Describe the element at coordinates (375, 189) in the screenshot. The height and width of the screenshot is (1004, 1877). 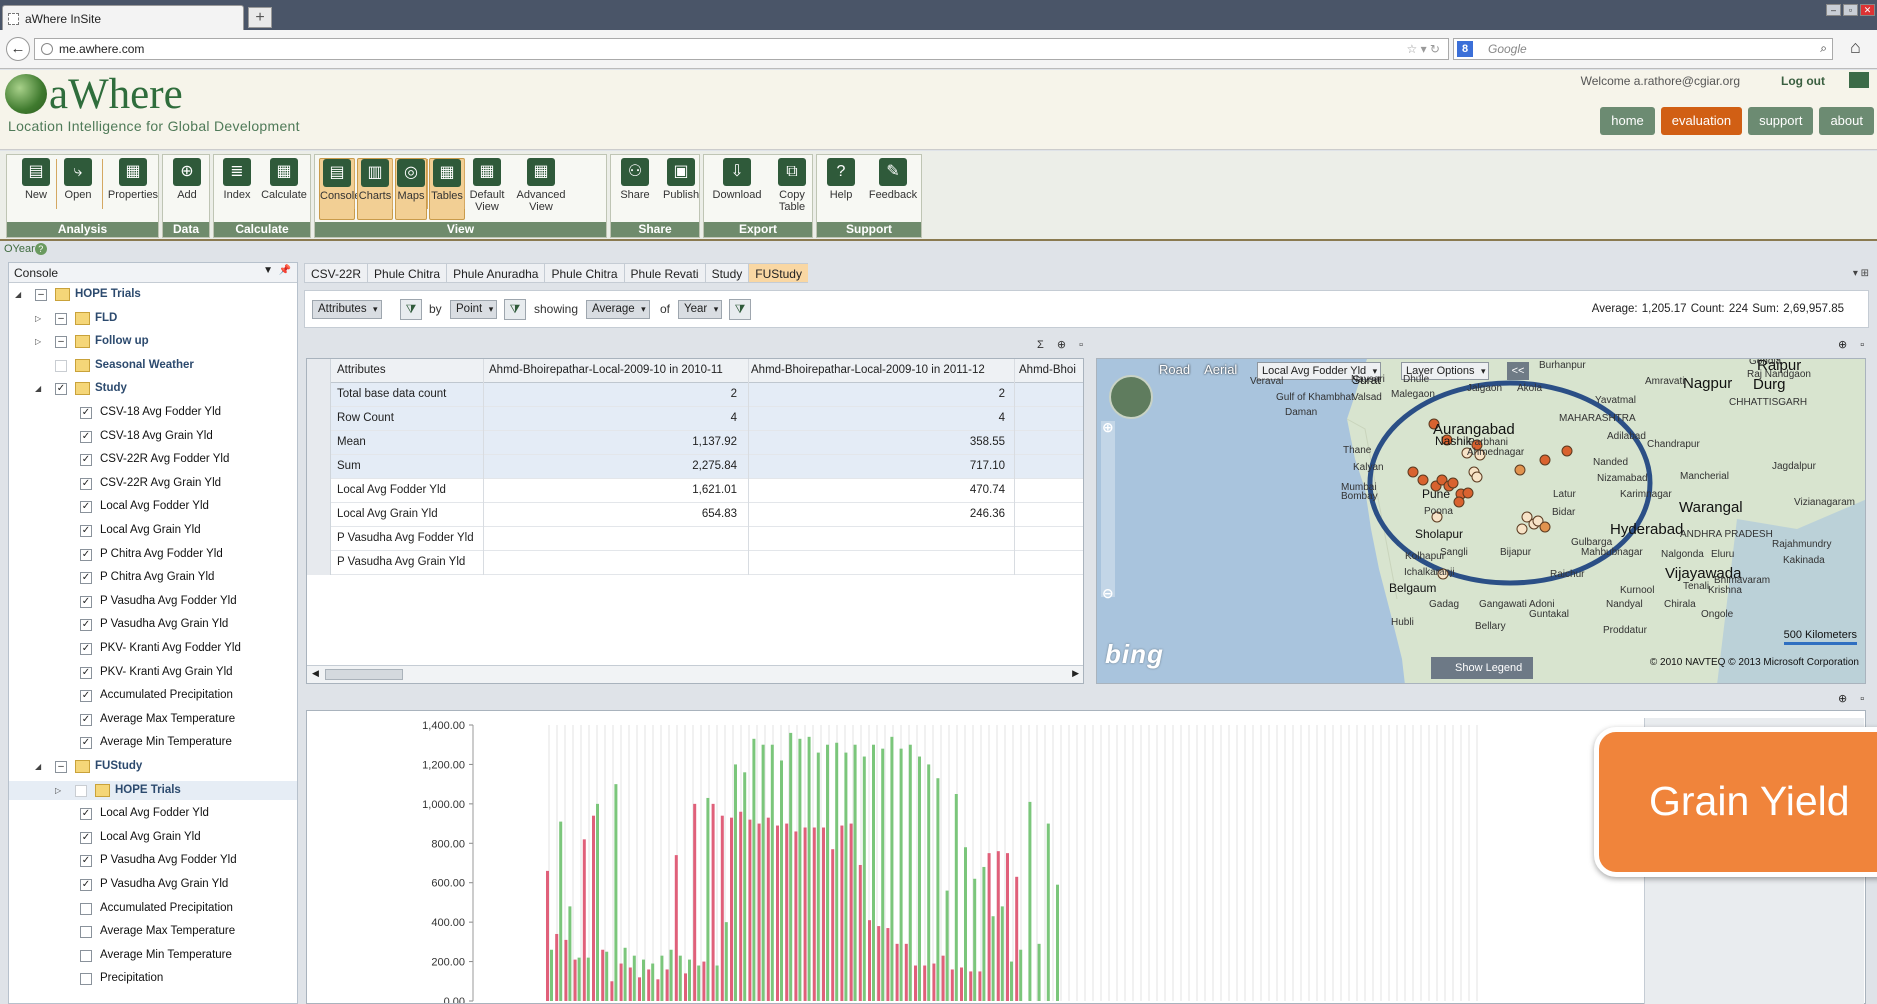
I see `charts-button: ▥ Charts` at that location.